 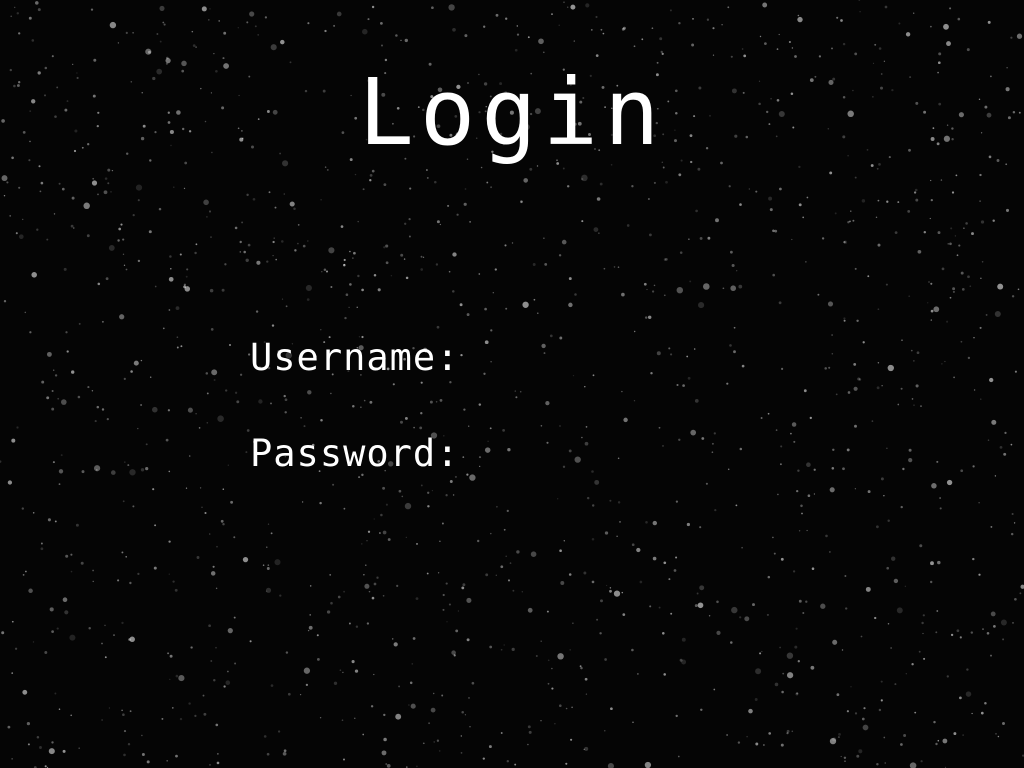 I want to click on username-input, so click(x=697, y=358).